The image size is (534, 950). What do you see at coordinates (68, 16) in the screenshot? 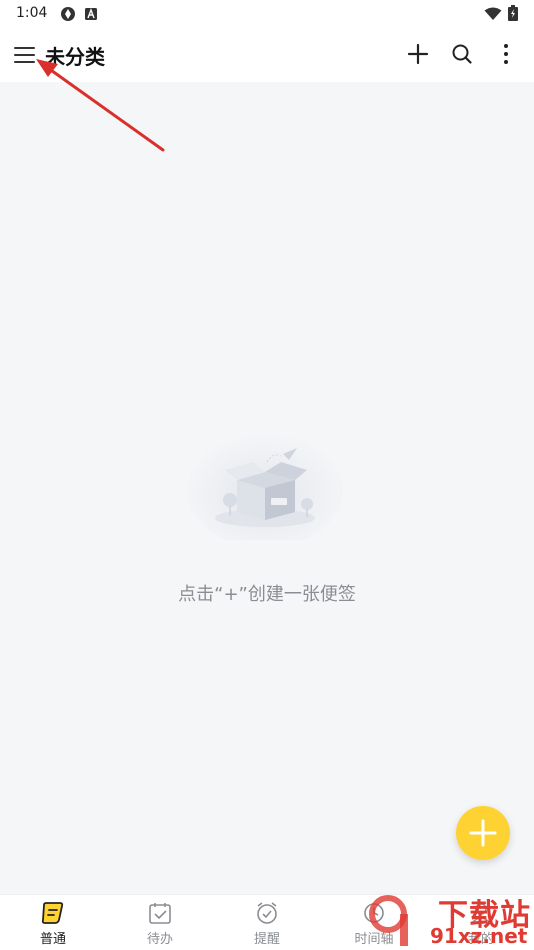
I see `sync-icon` at bounding box center [68, 16].